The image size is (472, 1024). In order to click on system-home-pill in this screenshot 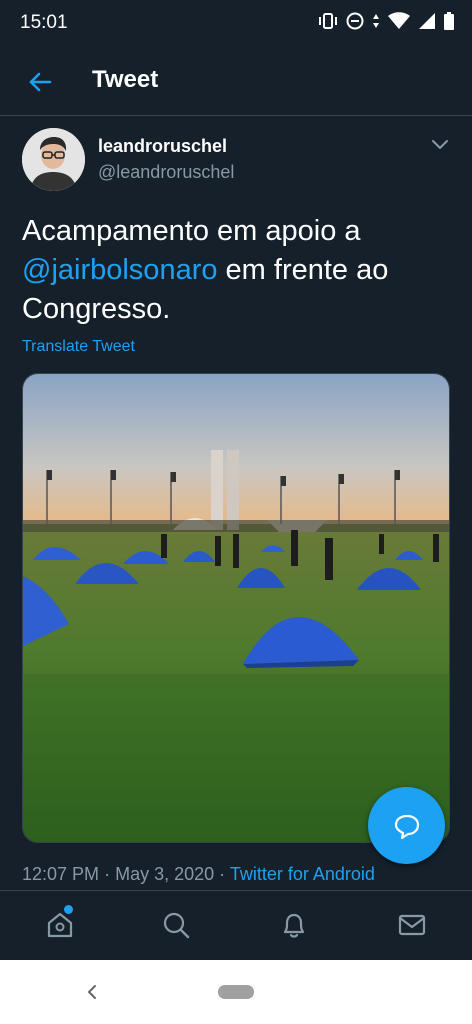, I will do `click(236, 992)`.